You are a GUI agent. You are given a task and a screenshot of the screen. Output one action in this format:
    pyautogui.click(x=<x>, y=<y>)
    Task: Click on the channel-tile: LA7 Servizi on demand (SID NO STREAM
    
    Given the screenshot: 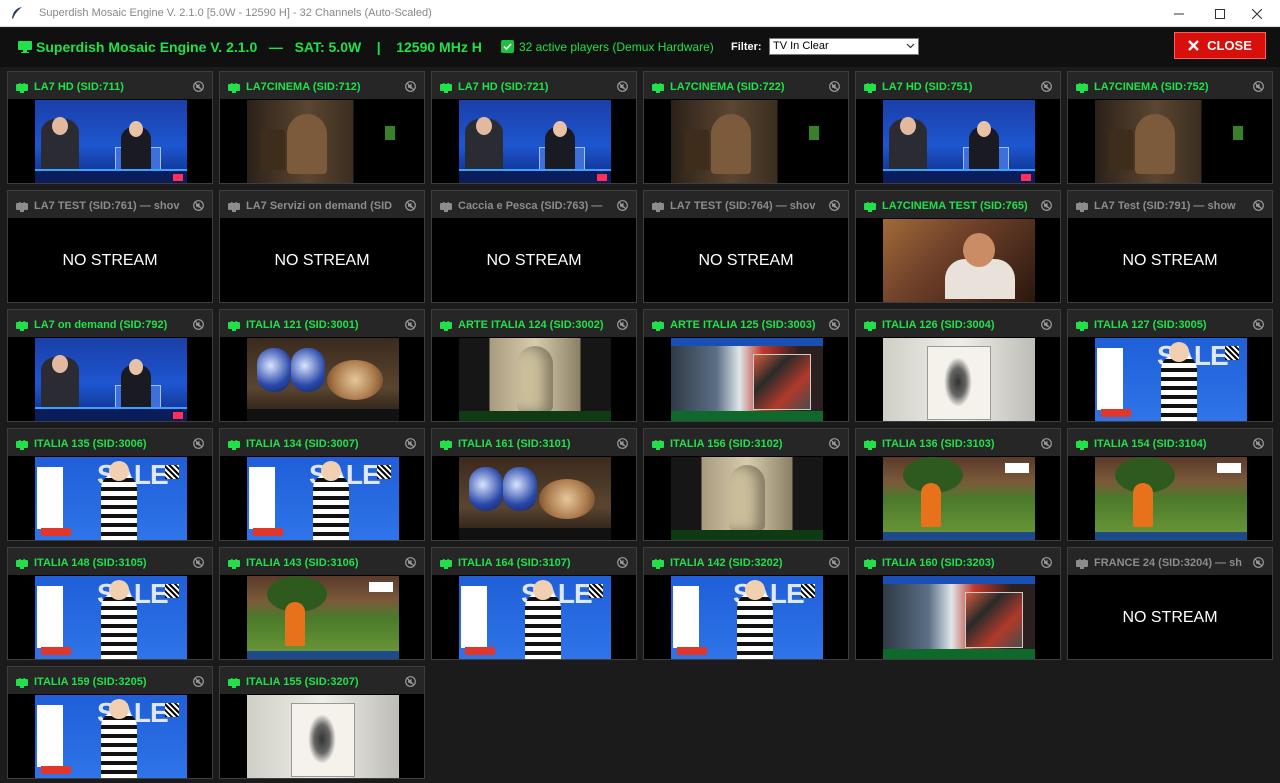 What is the action you would take?
    pyautogui.click(x=322, y=246)
    